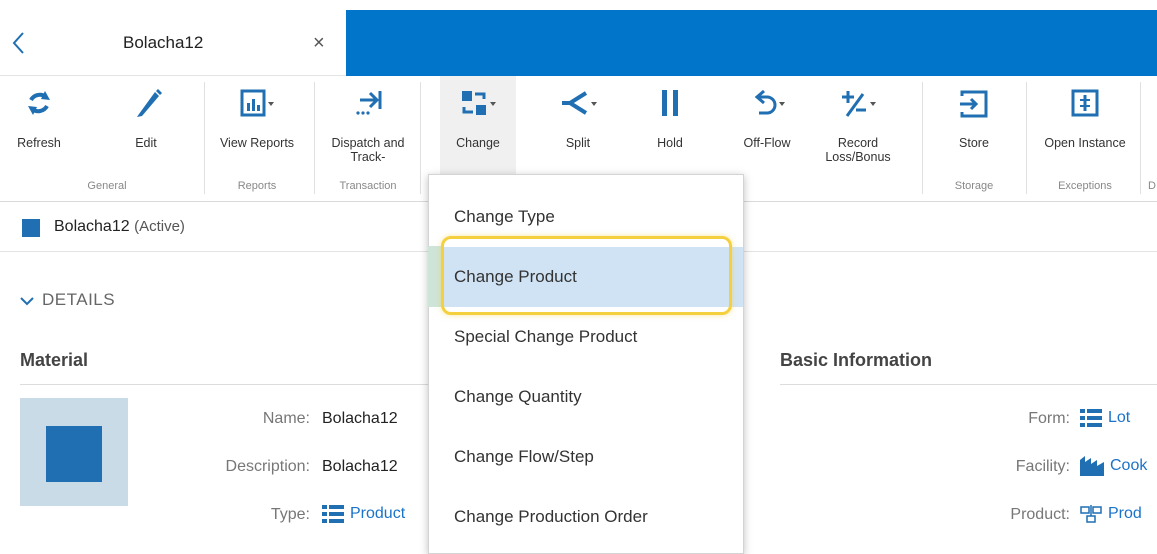 This screenshot has height=554, width=1157. I want to click on name-value: Bolacha12, so click(360, 418).